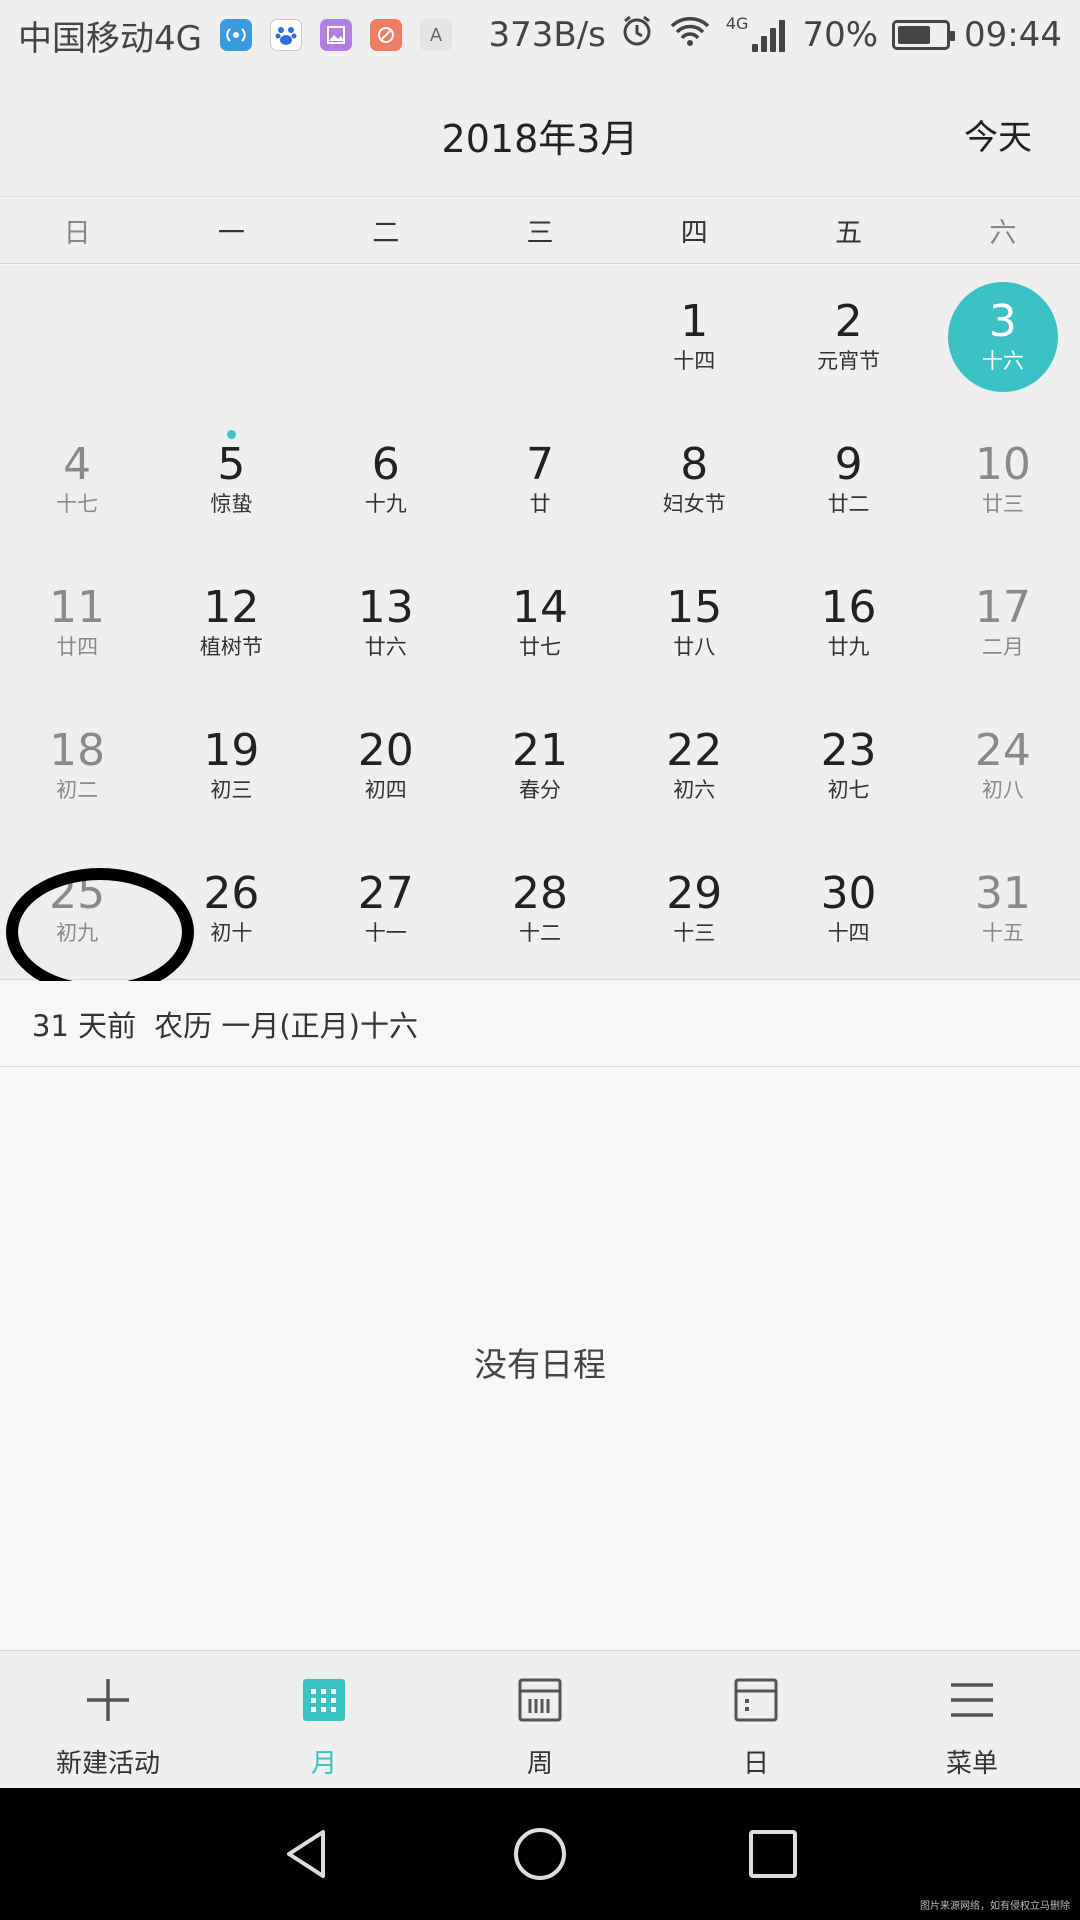 The width and height of the screenshot is (1080, 1920). I want to click on day-cell: 27 十一, so click(386, 908).